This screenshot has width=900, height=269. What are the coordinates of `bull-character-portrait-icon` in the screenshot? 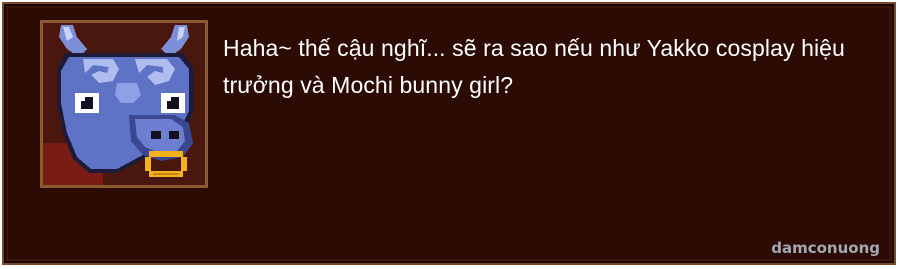 It's located at (124, 104).